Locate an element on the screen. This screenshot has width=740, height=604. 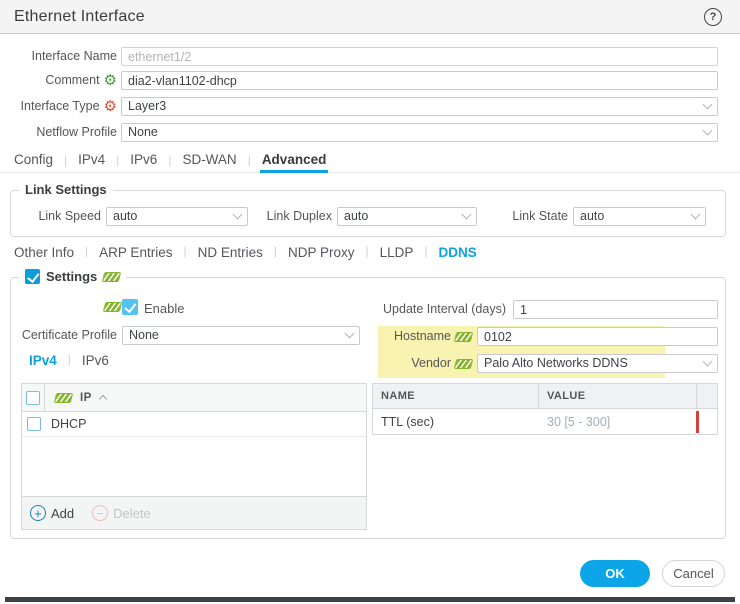
delete-button-label: Delete is located at coordinates (132, 513).